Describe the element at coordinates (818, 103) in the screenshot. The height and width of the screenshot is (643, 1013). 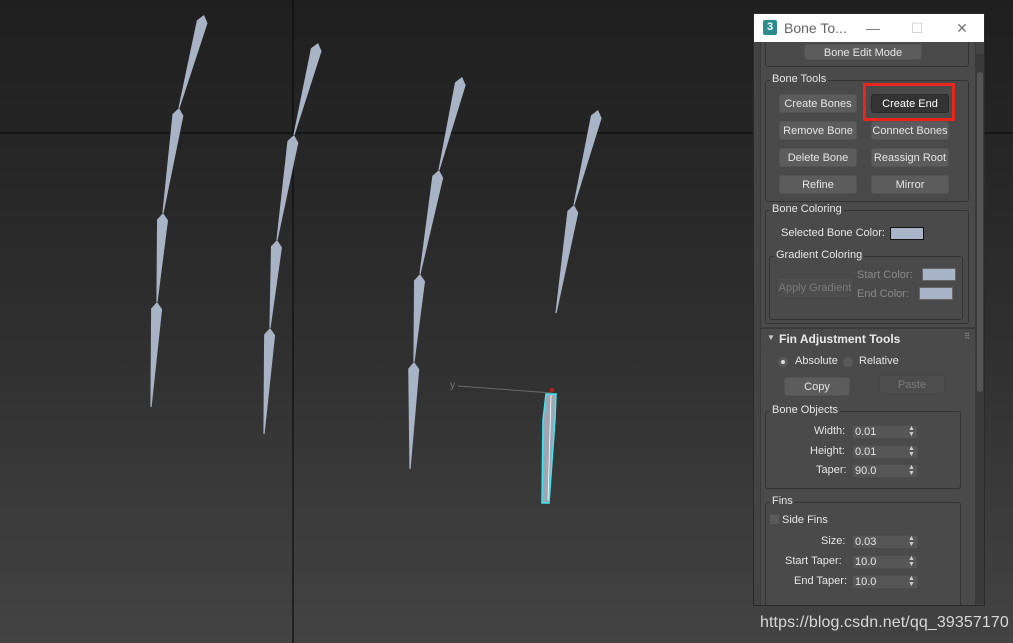
I see `create-bones-button: Create Bones` at that location.